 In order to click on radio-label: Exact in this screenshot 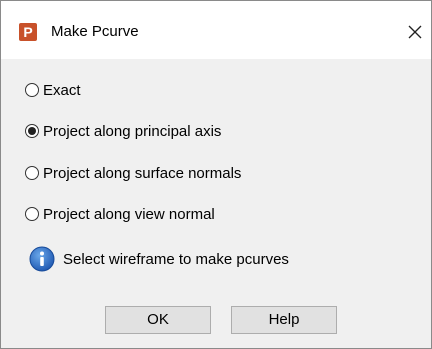, I will do `click(62, 90)`.